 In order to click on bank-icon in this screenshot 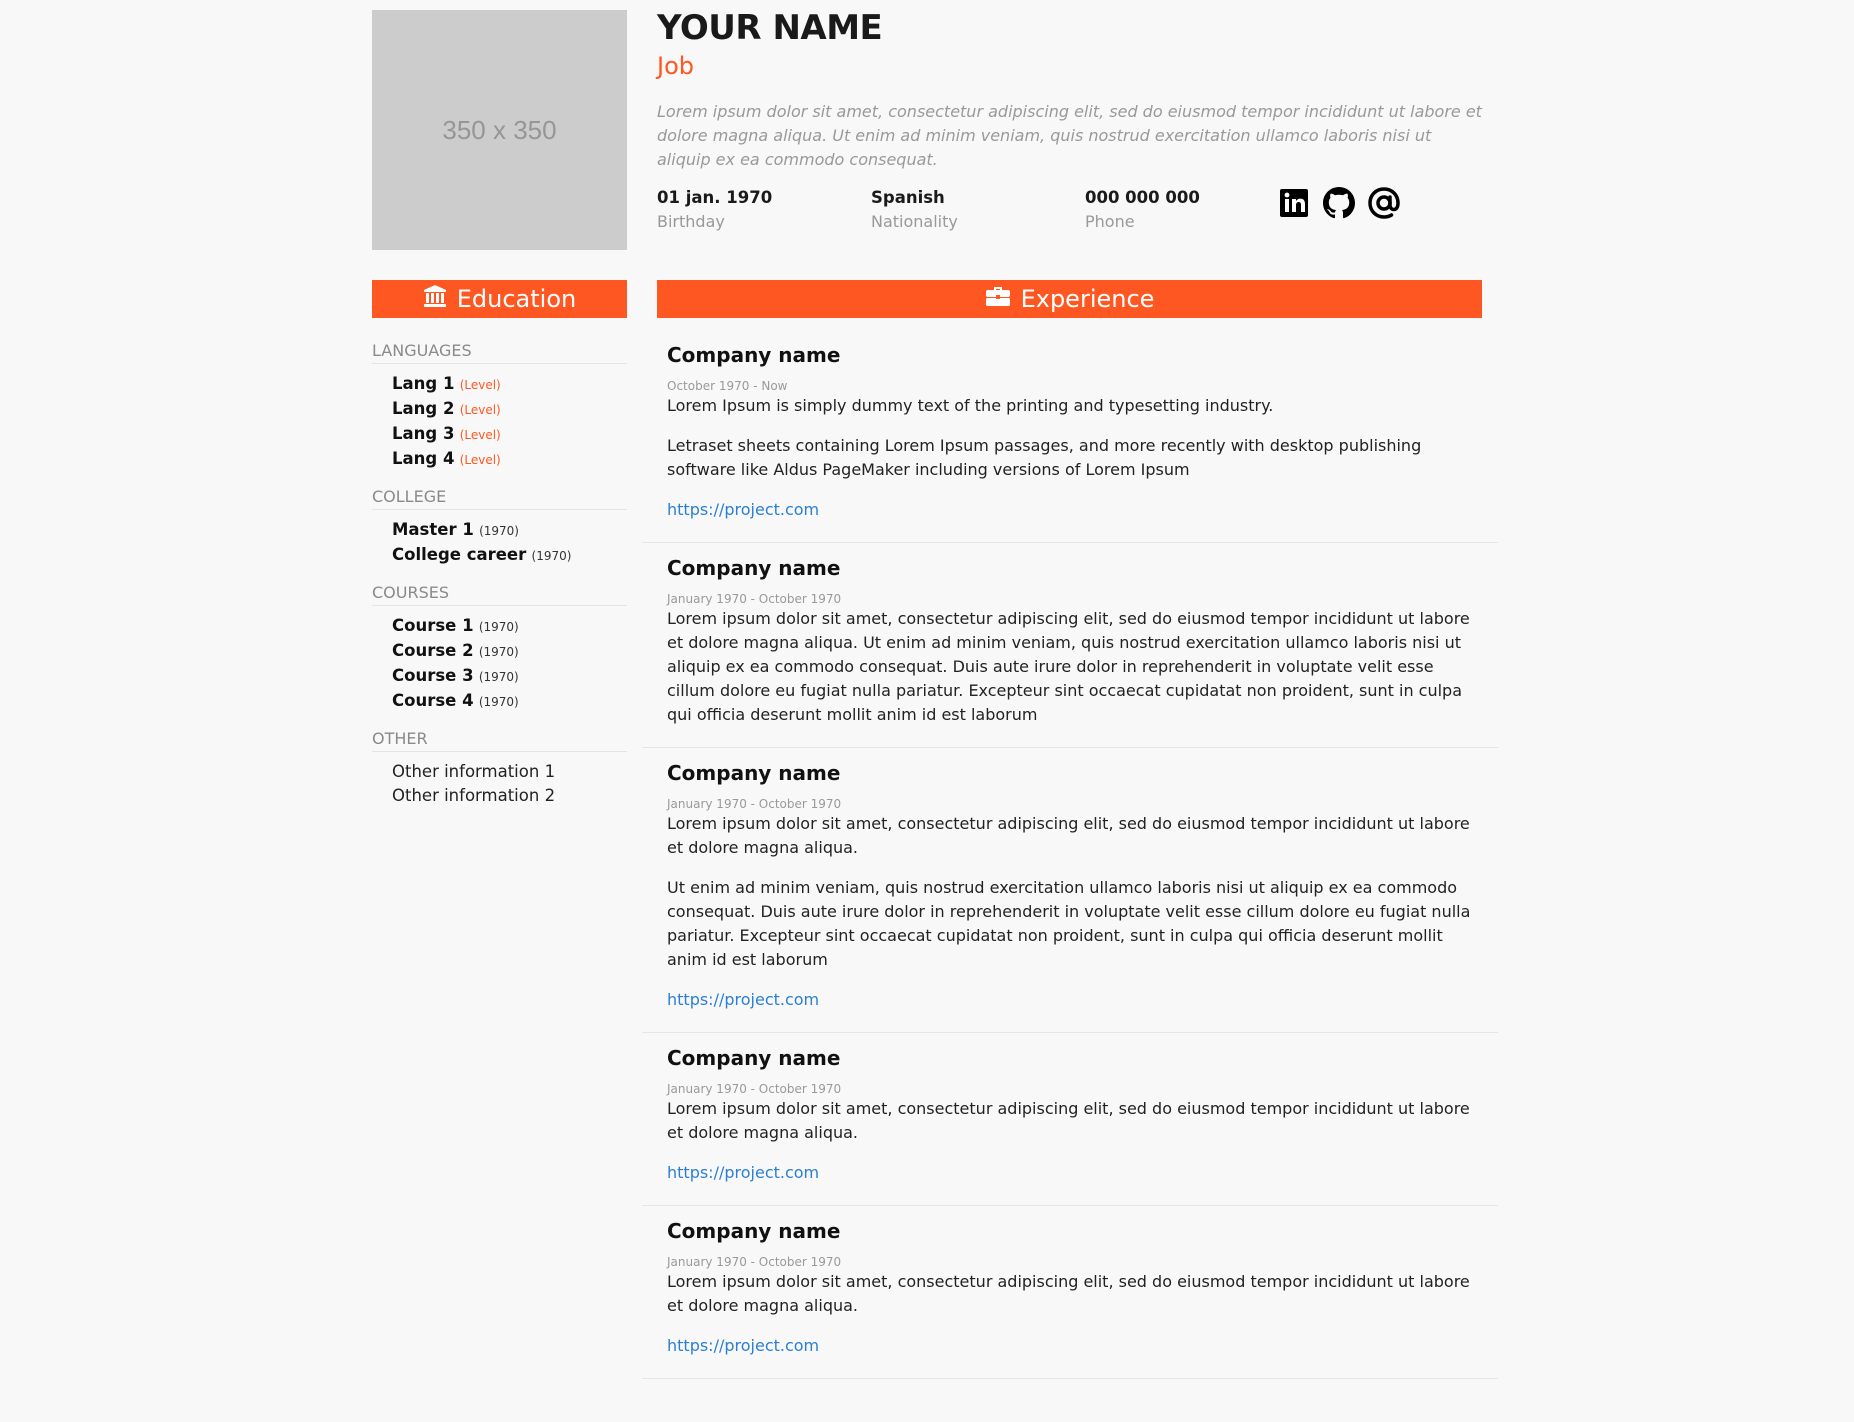, I will do `click(435, 299)`.